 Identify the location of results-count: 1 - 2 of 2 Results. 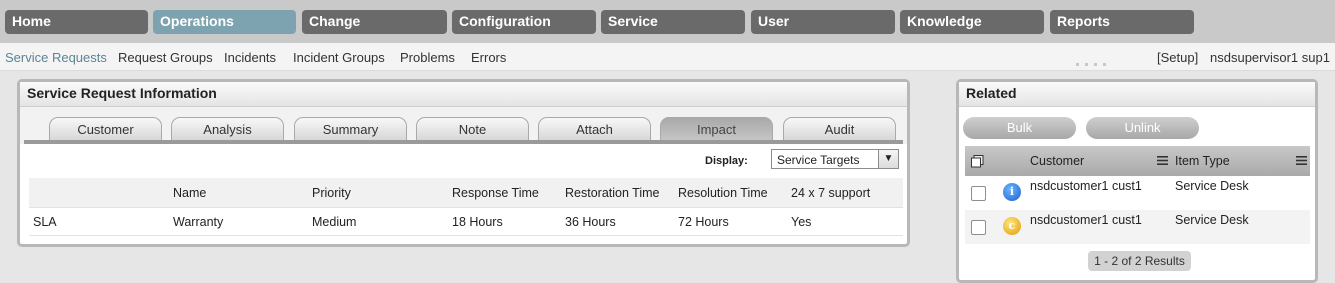
(1139, 261).